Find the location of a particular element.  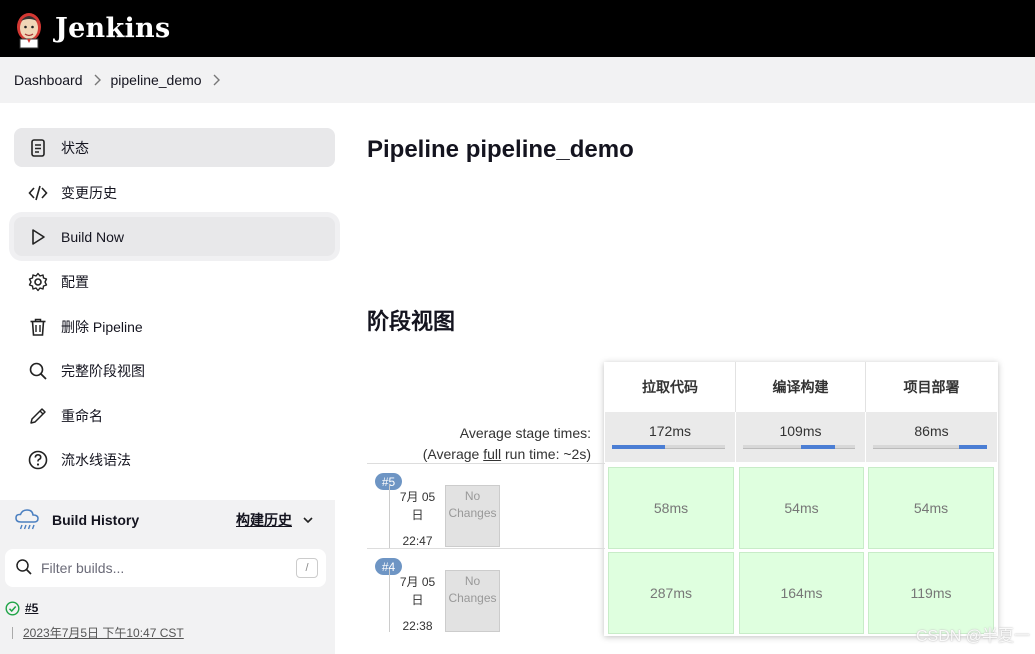

task-delete-pipeline-label: 删除 Pipeline is located at coordinates (102, 326).